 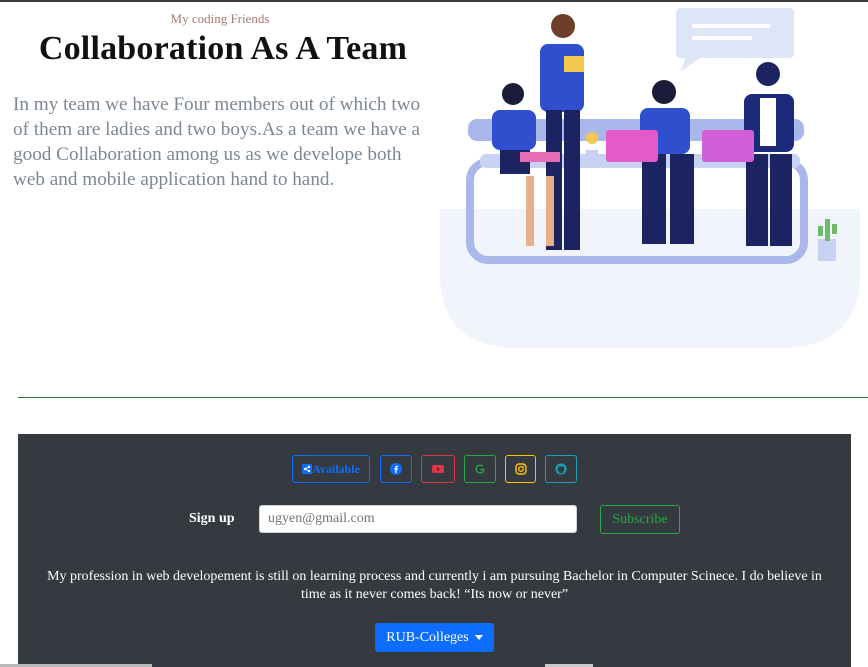 I want to click on share-icon, so click(x=307, y=469).